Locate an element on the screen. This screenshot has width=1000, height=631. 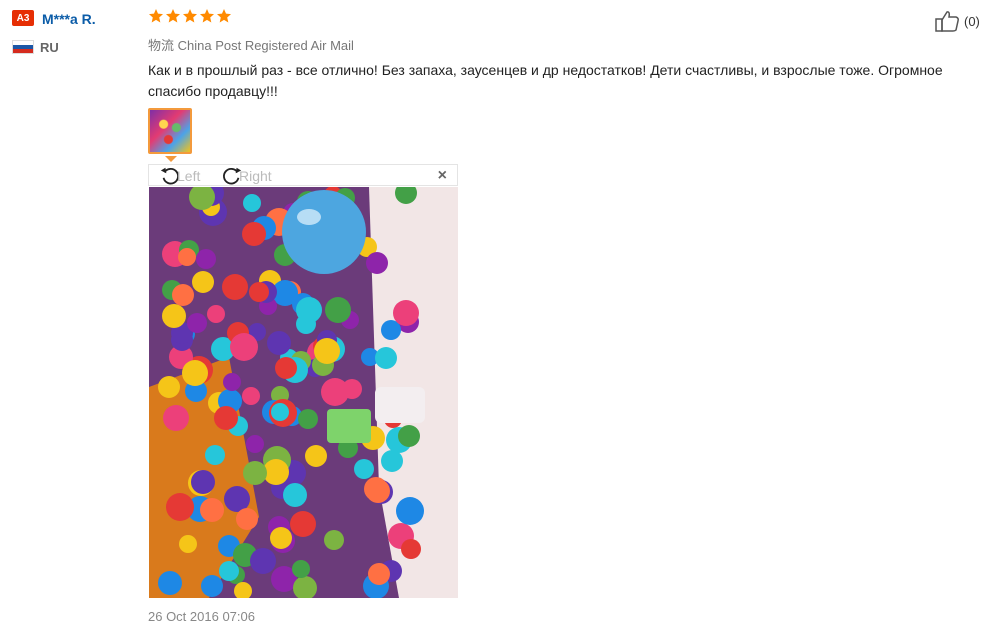
photo-viewer-toolbar: Left Right × is located at coordinates (303, 175).